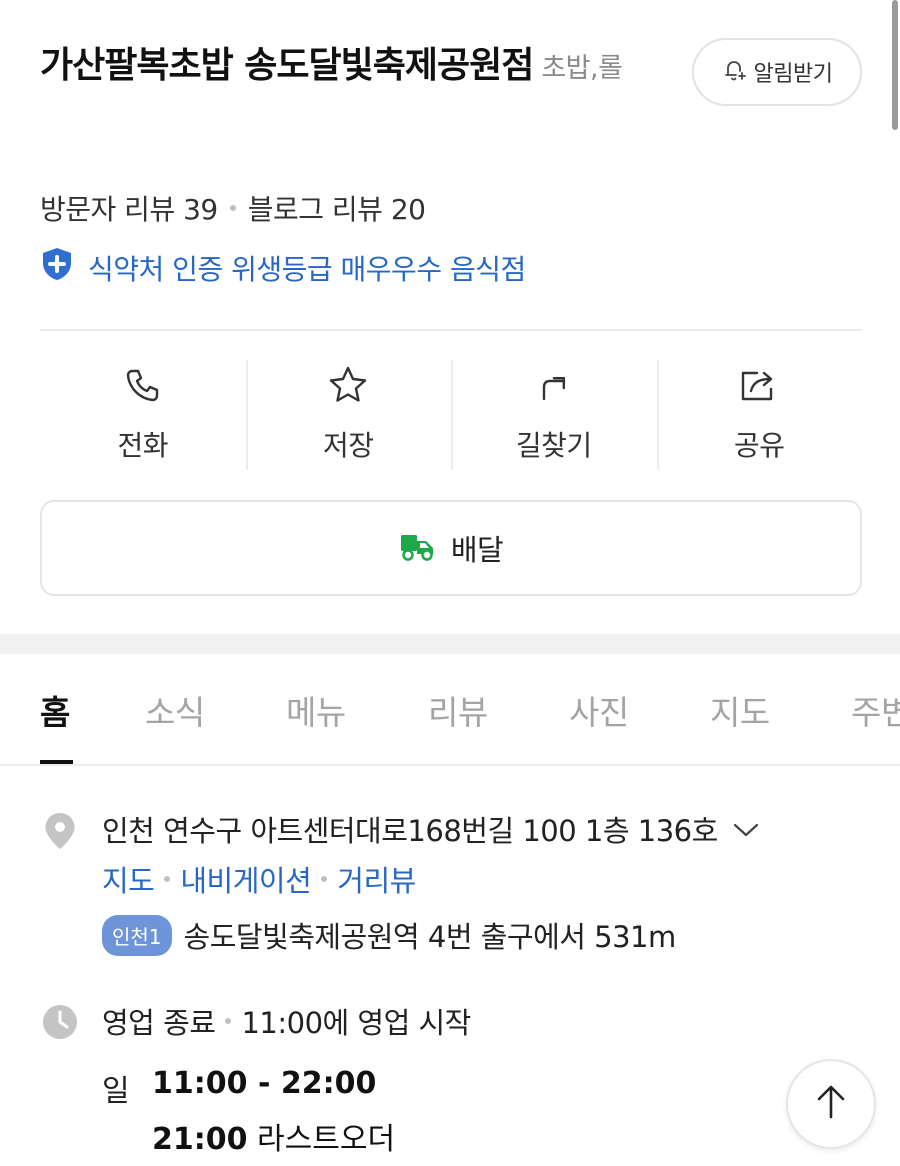 This screenshot has width=900, height=1166. I want to click on share-icon, so click(759, 385).